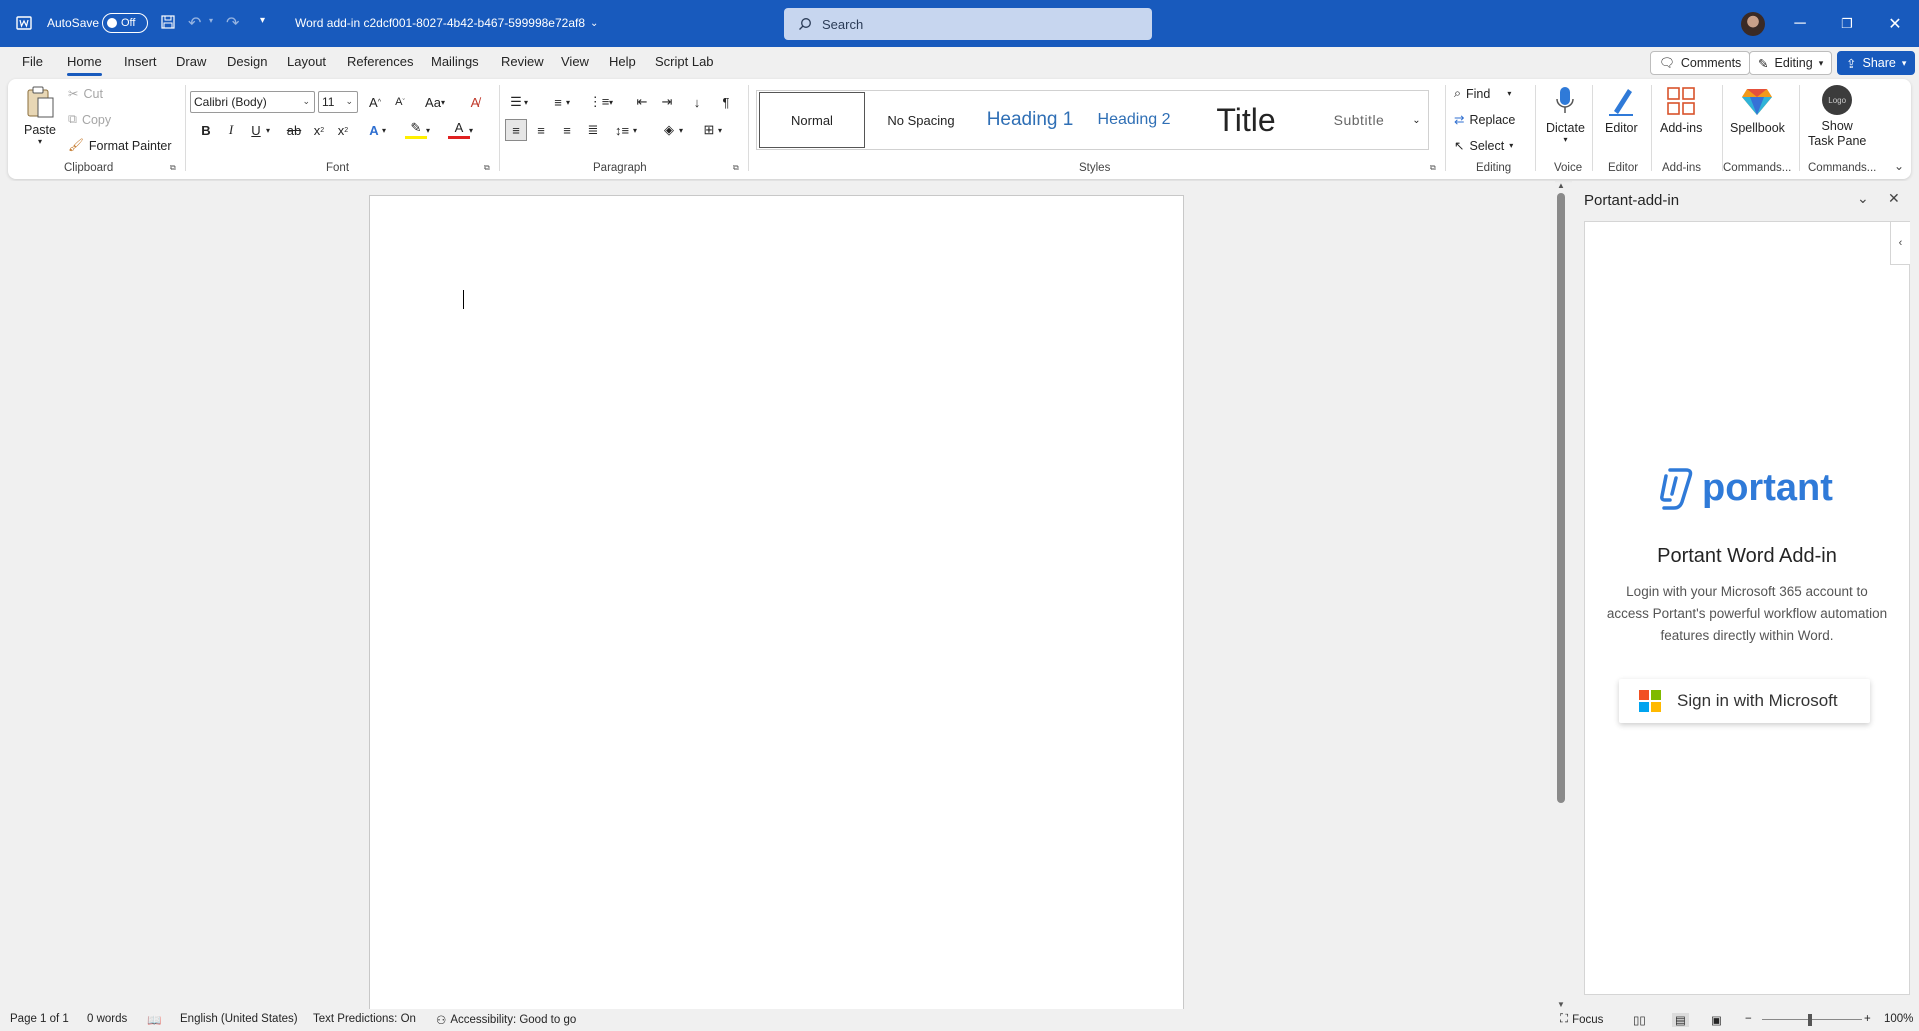 Image resolution: width=1919 pixels, height=1031 pixels. I want to click on tab-file: File, so click(32, 61).